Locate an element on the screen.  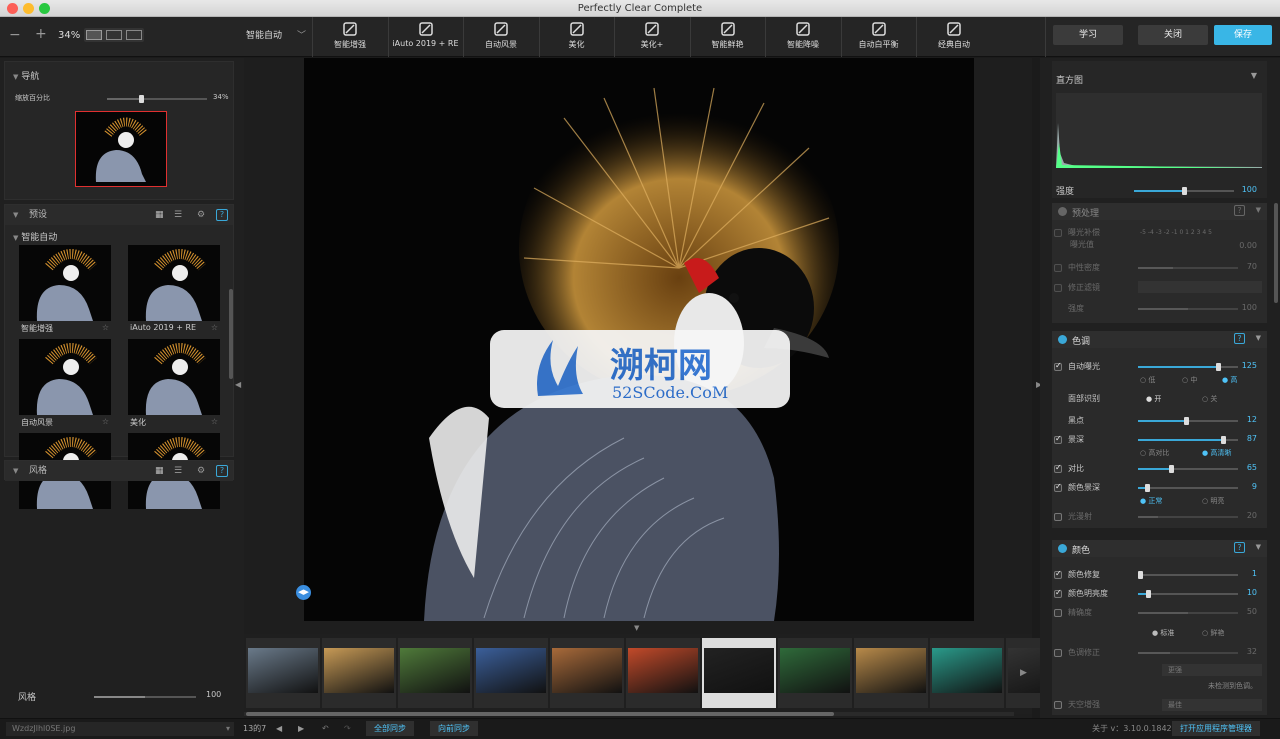
color-depth-slider is located at coordinates (1188, 488).